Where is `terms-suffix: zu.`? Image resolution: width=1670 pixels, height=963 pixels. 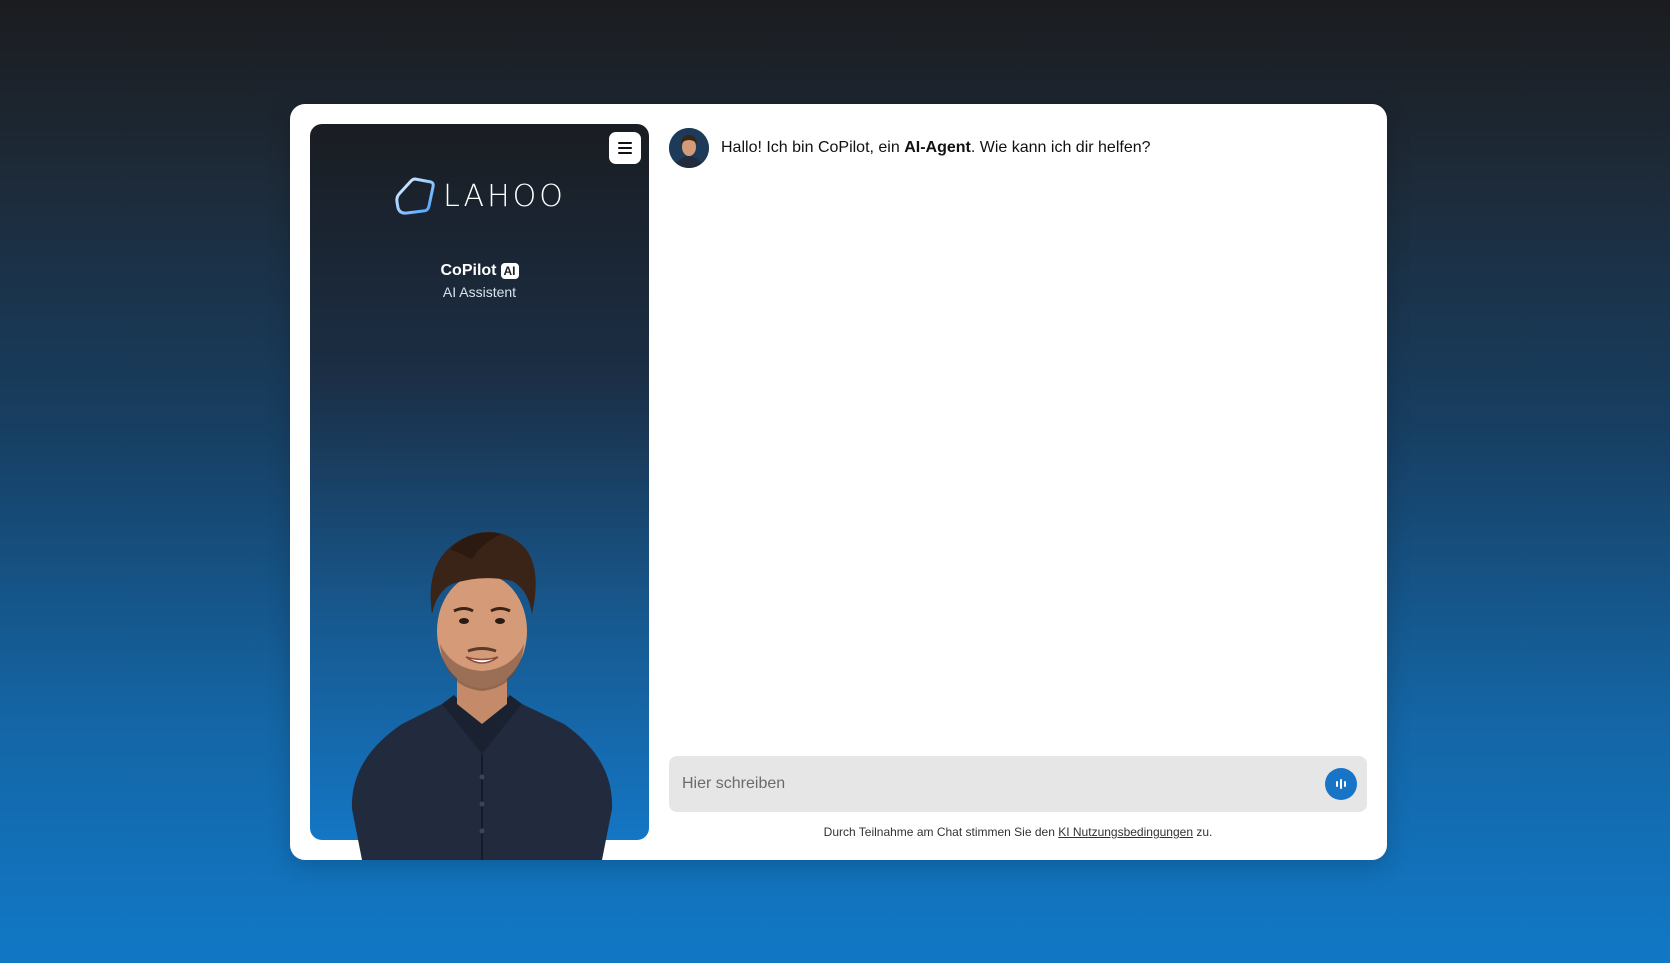
terms-suffix: zu. is located at coordinates (1203, 832).